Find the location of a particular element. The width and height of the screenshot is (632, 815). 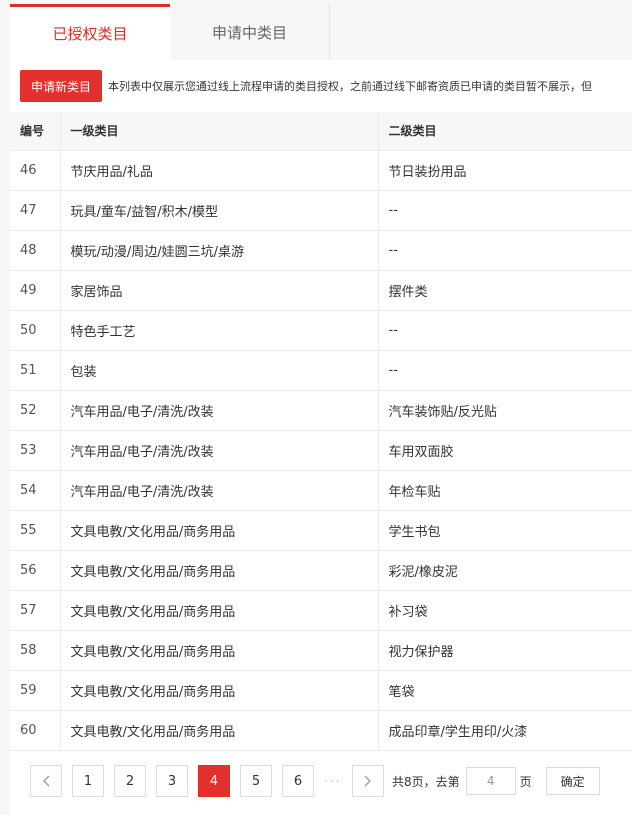

row-number: 55 is located at coordinates (35, 530).